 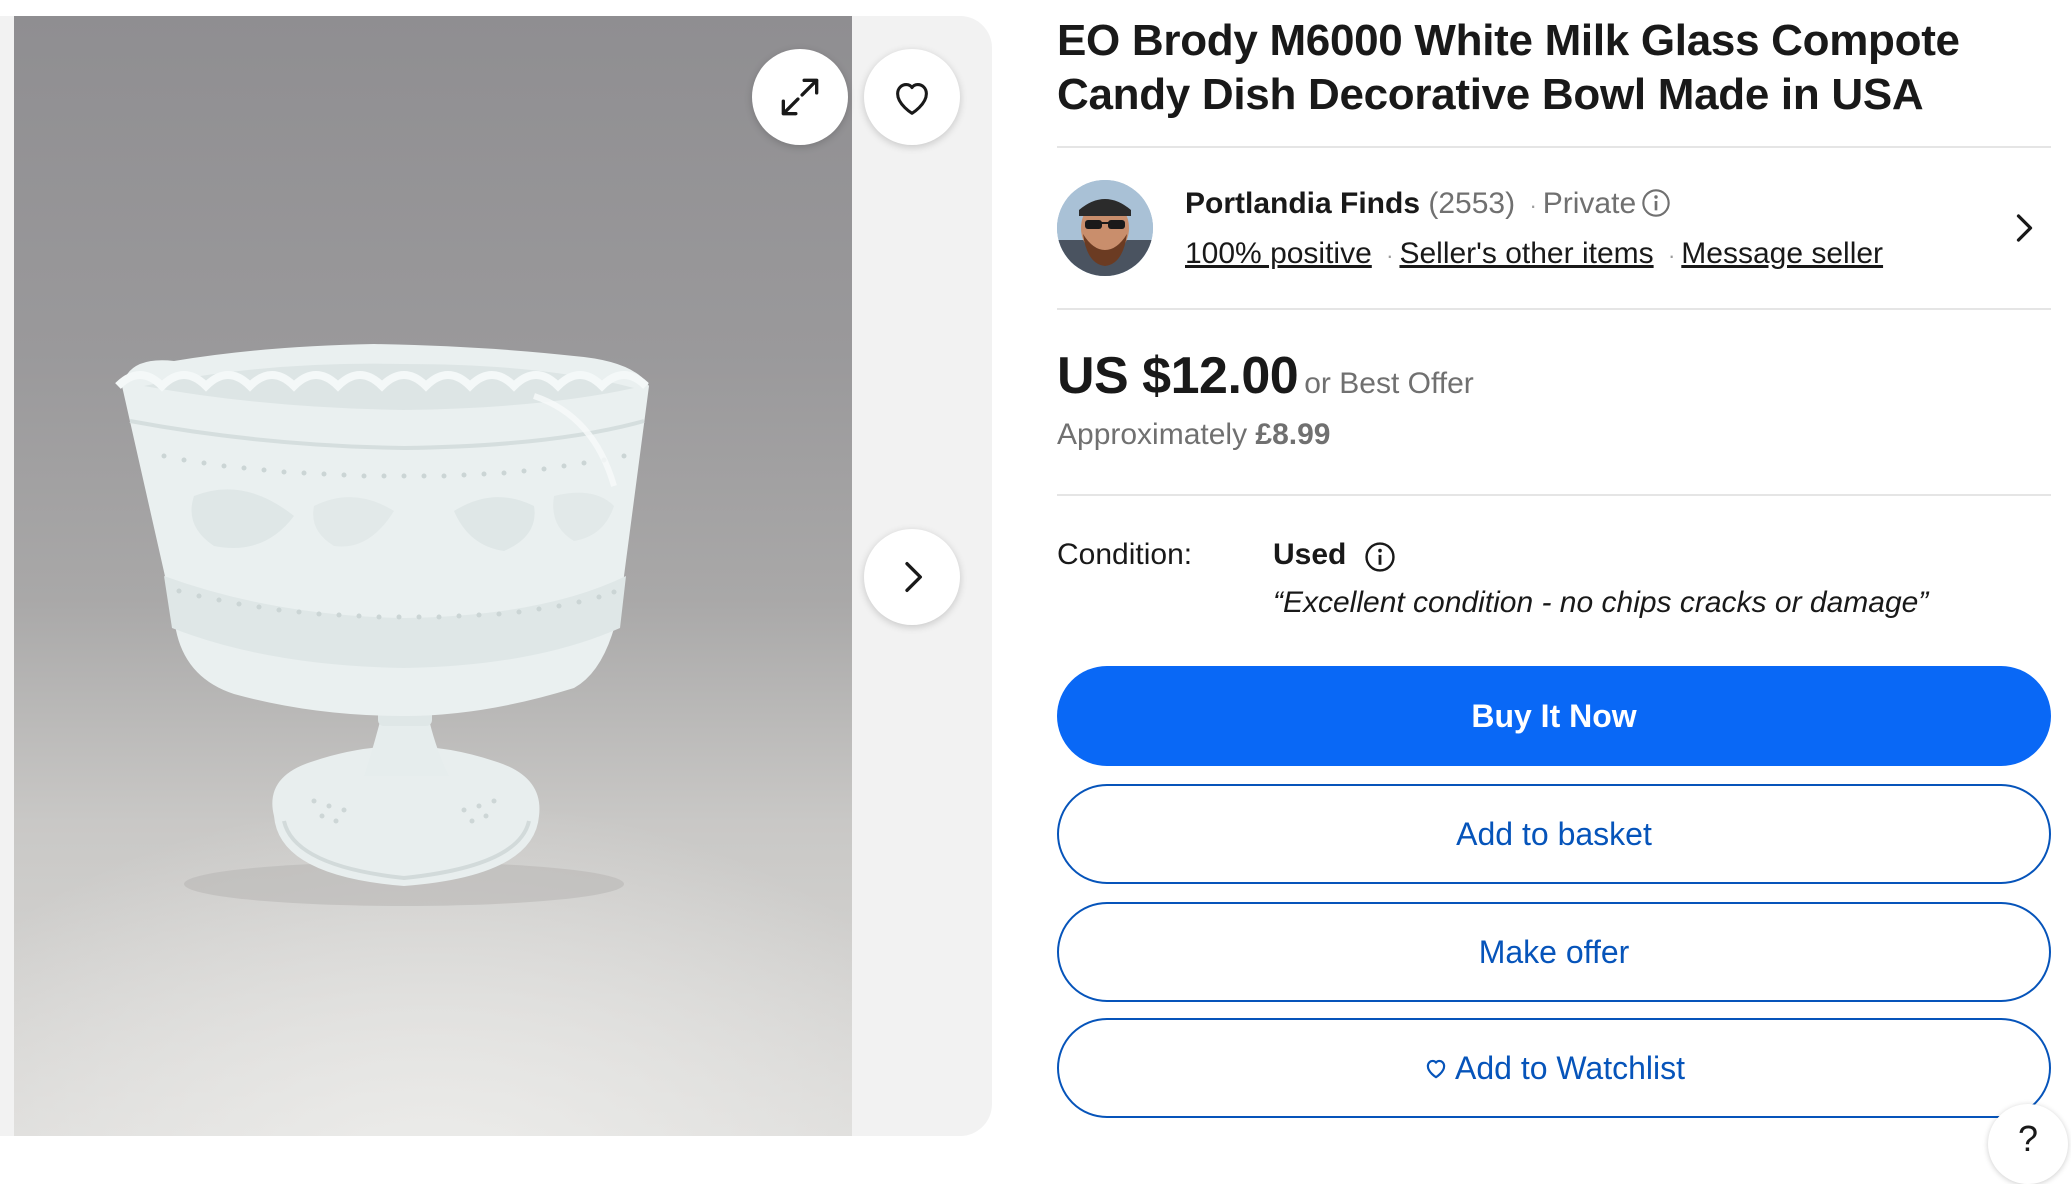 I want to click on approximate-price: Approximately £8.99, so click(x=1194, y=435).